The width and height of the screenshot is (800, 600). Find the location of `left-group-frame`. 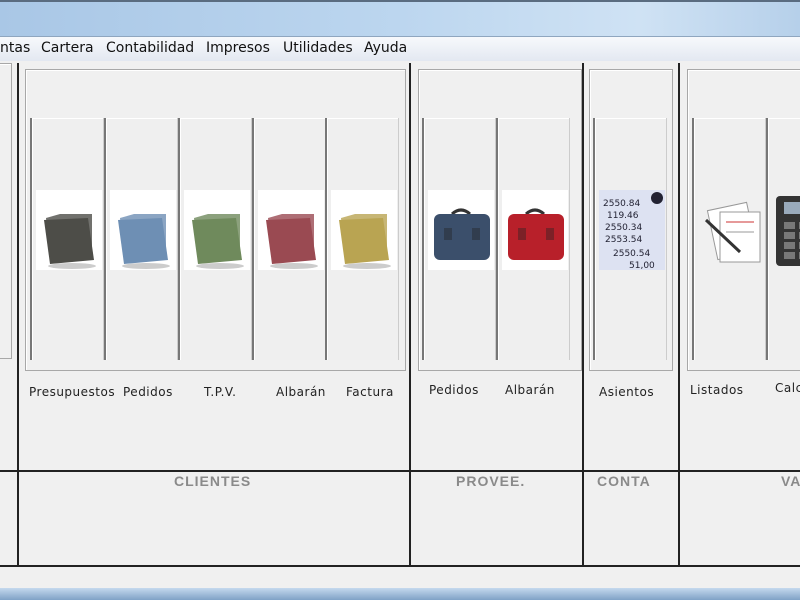

left-group-frame is located at coordinates (6, 211).